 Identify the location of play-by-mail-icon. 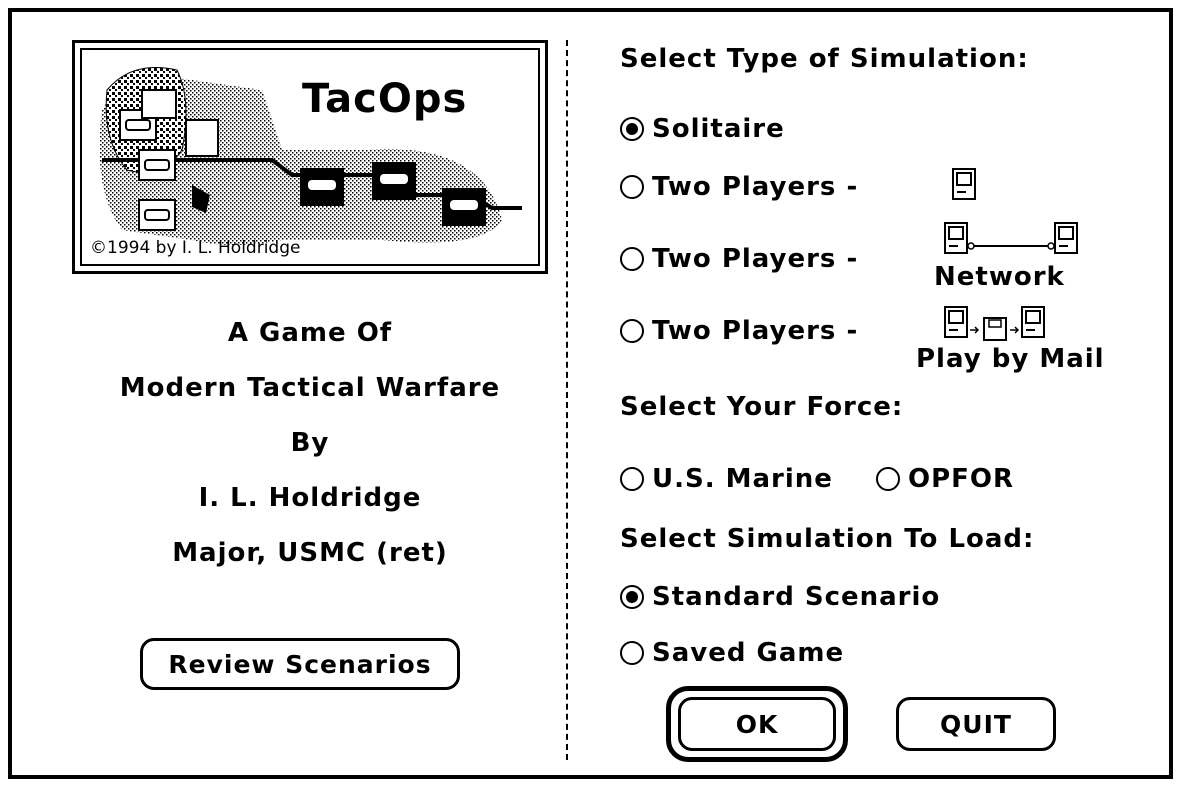
(994, 323).